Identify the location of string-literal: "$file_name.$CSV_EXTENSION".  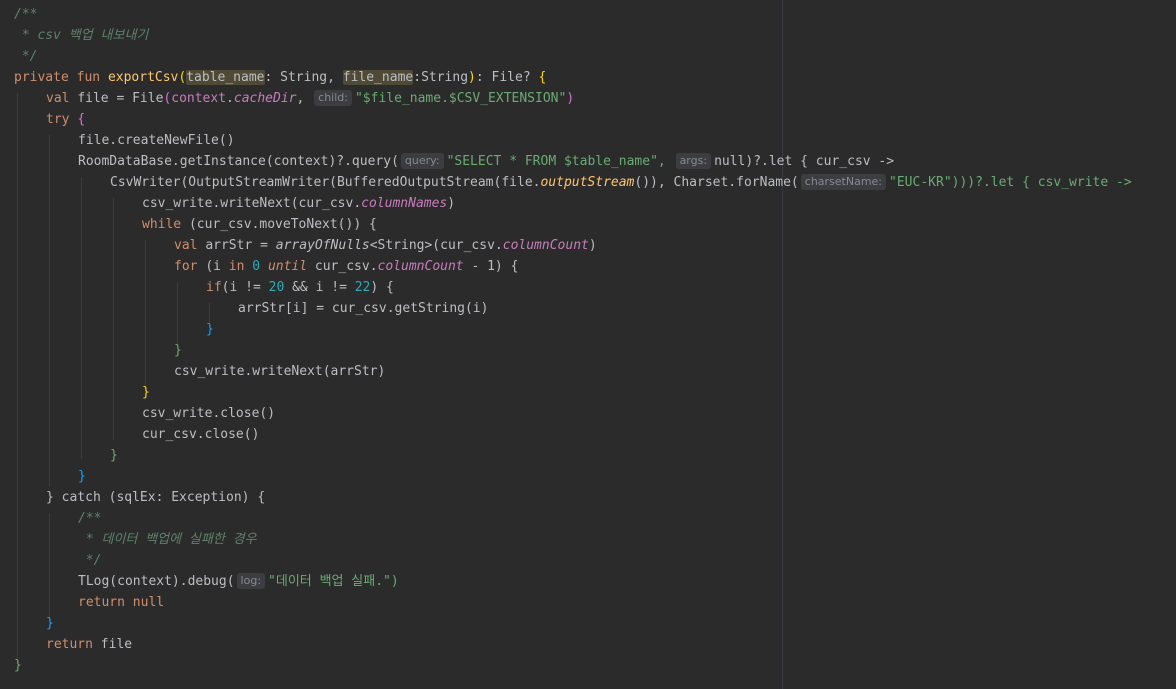
(460, 98).